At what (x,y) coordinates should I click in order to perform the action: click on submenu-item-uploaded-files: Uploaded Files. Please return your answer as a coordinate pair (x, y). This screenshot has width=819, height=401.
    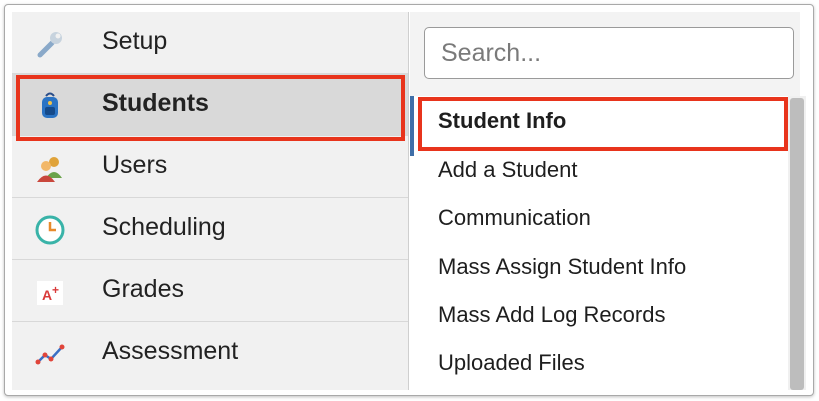
    Looking at the image, I should click on (511, 363).